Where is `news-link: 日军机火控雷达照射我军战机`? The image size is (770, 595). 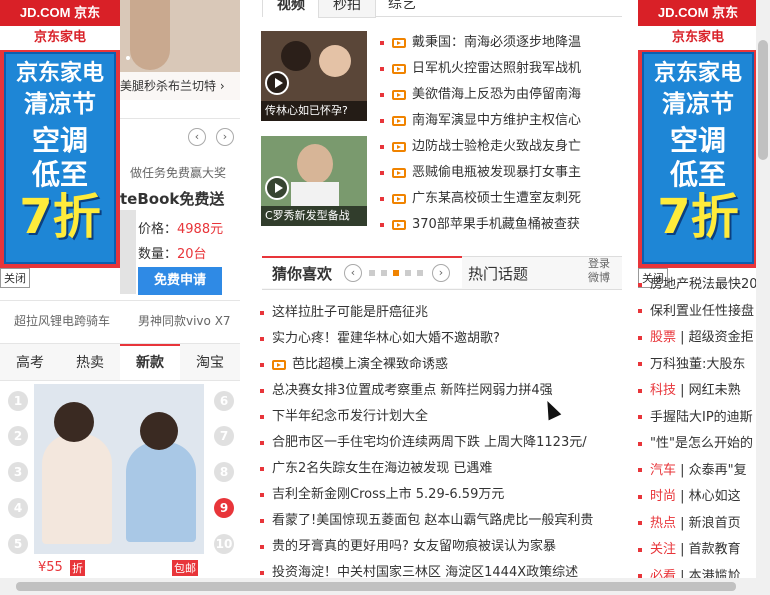
news-link: 日军机火控雷达照射我军战机 is located at coordinates (496, 68).